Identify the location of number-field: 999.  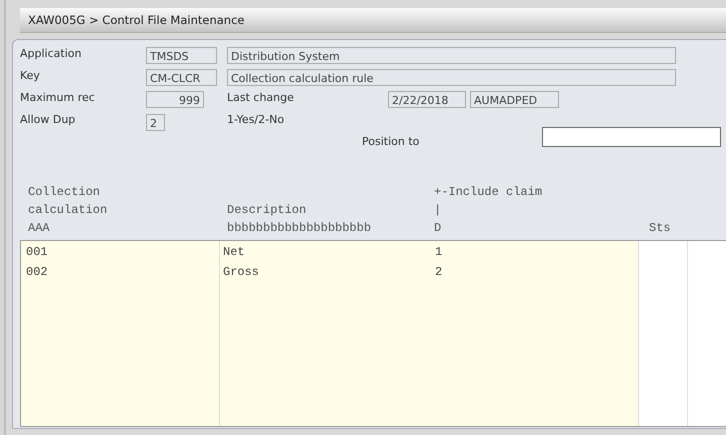
(175, 99).